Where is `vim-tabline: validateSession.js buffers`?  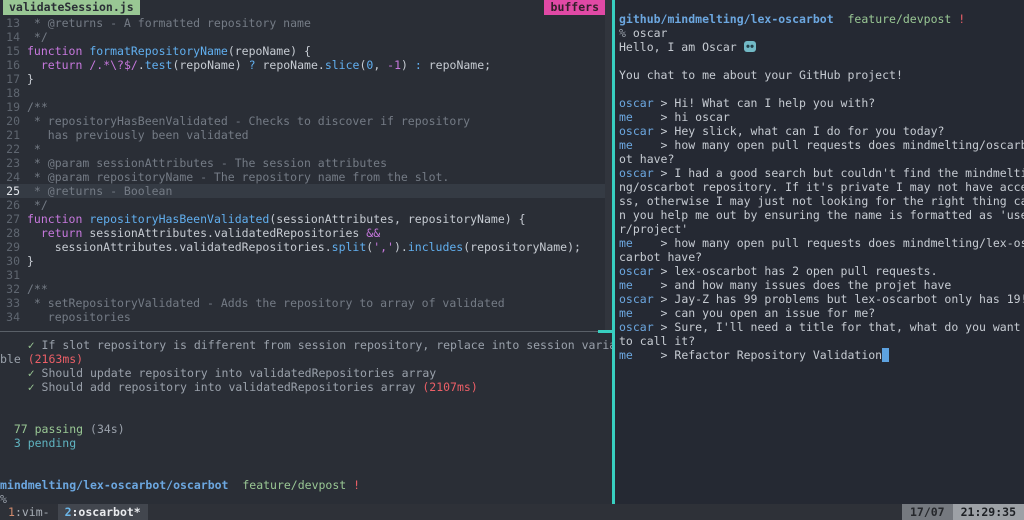
vim-tabline: validateSession.js buffers is located at coordinates (306, 8).